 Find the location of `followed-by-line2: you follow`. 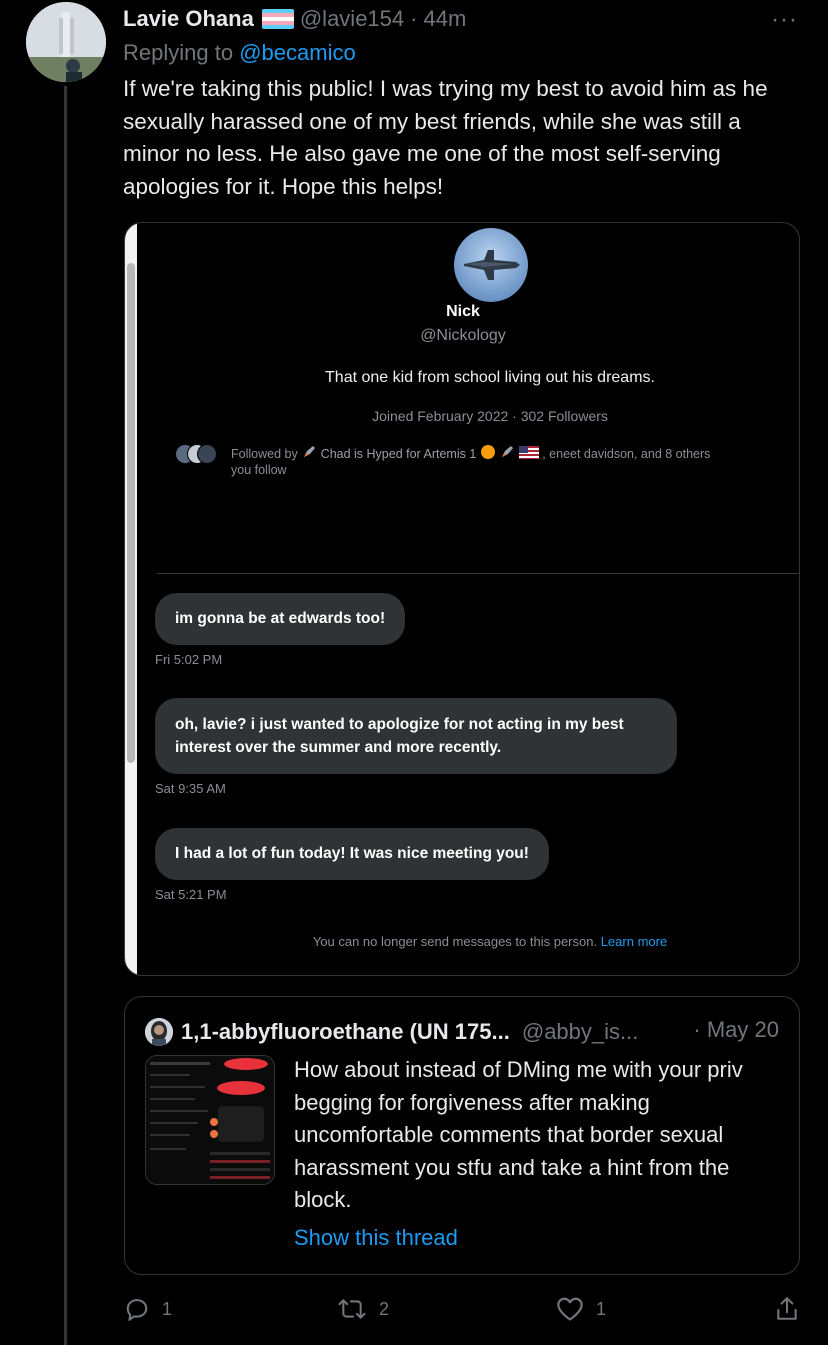

followed-by-line2: you follow is located at coordinates (259, 470).